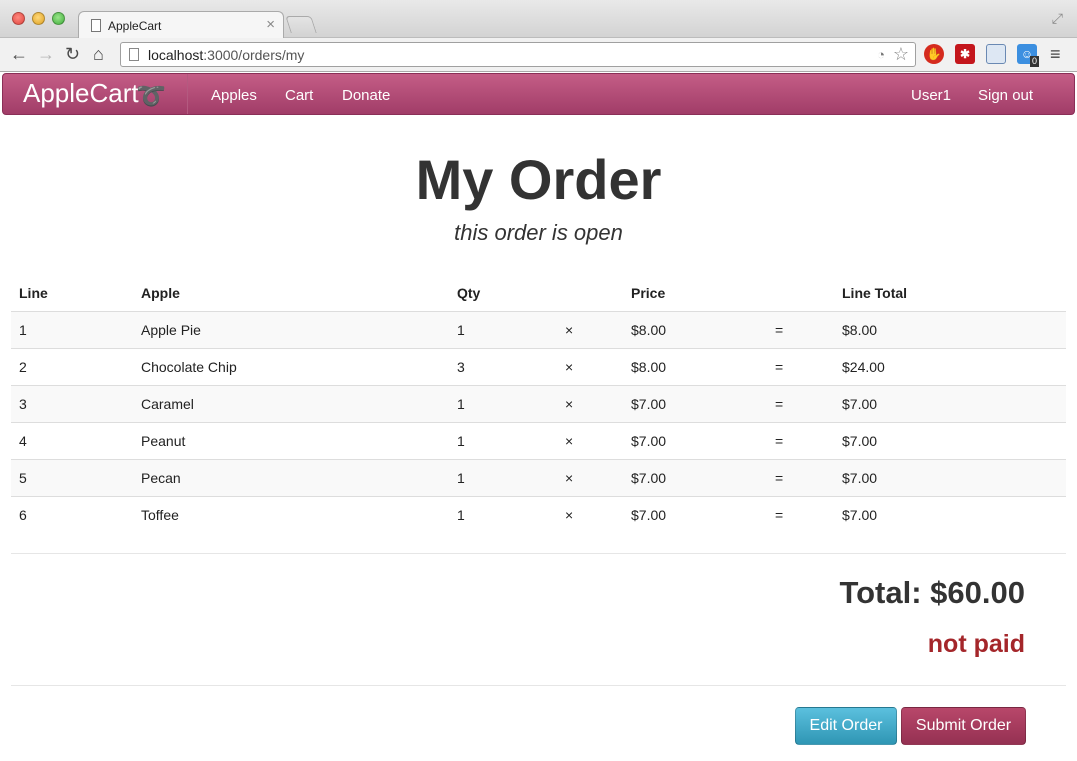 The height and width of the screenshot is (761, 1077). Describe the element at coordinates (291, 403) in the screenshot. I see `apple-name-cell: Caramel` at that location.